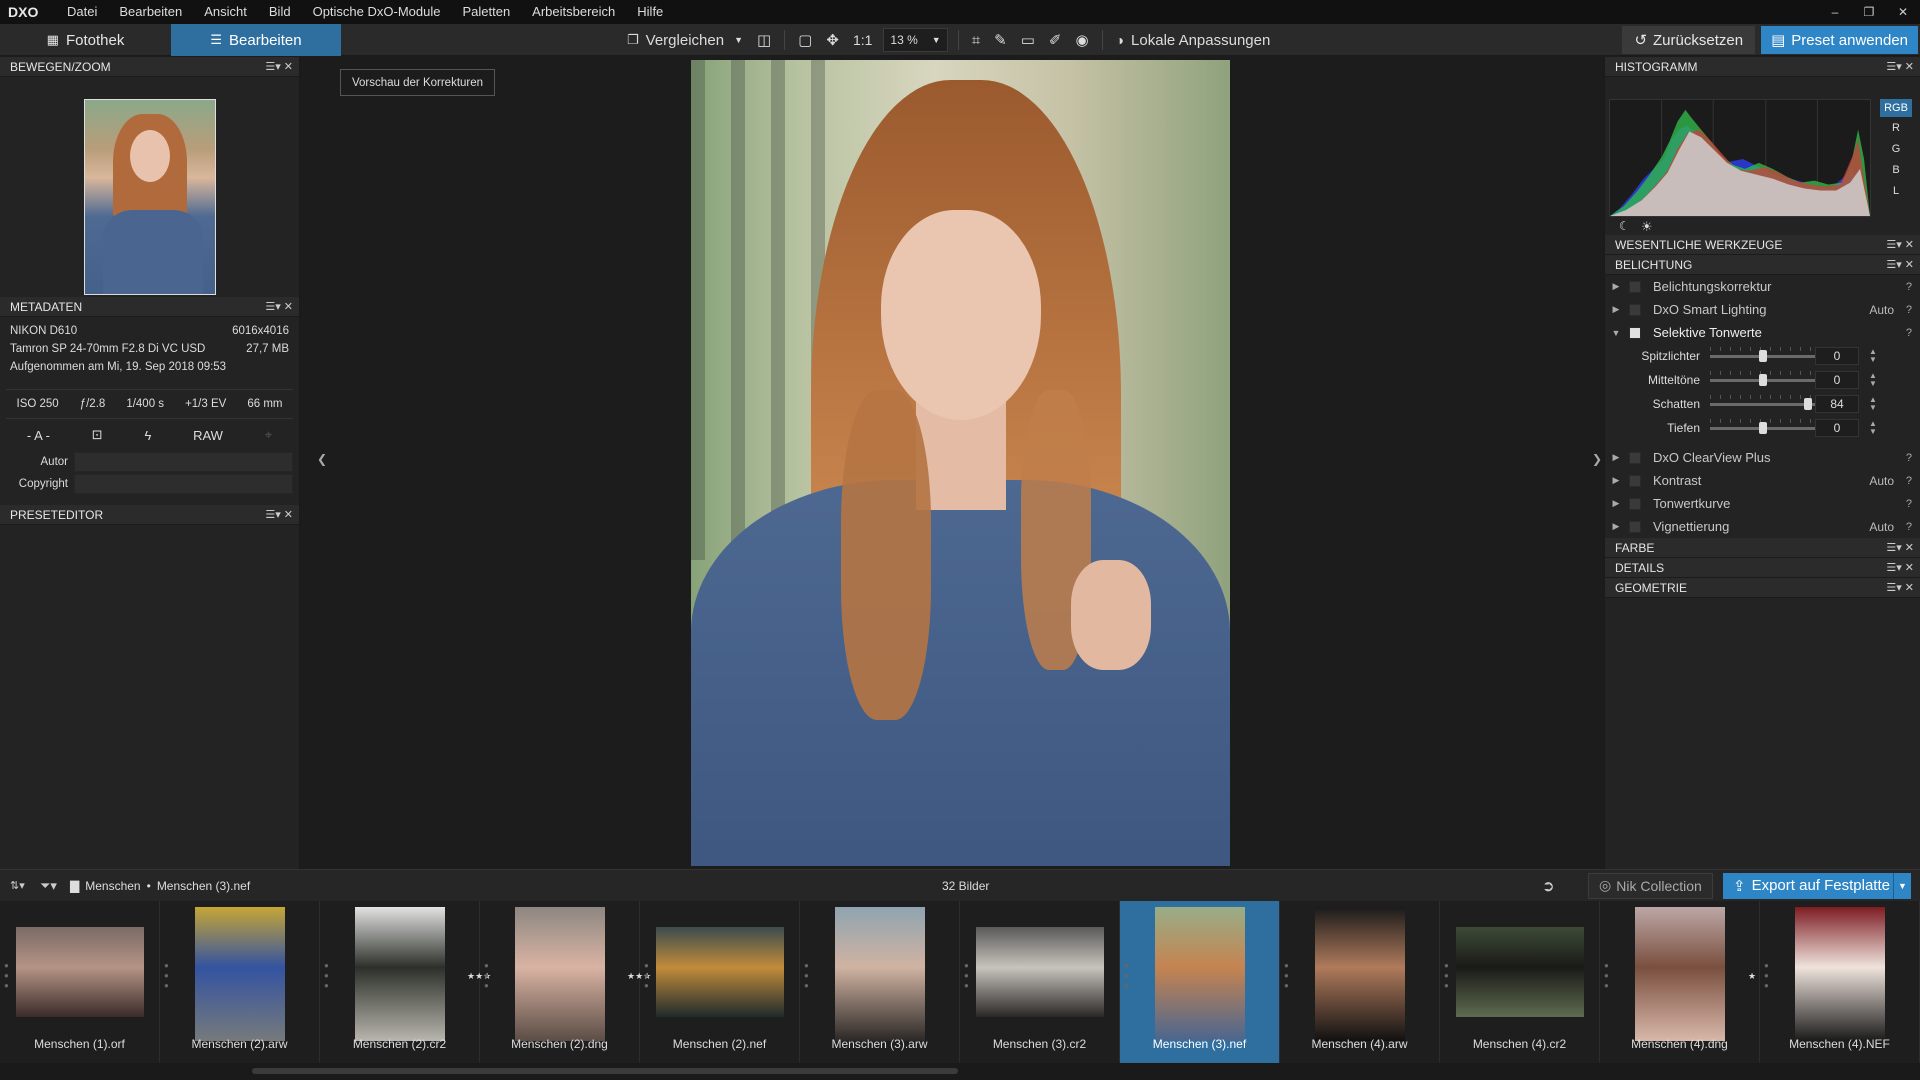 The image size is (1920, 1080). I want to click on close-button: ✕, so click(1903, 12).